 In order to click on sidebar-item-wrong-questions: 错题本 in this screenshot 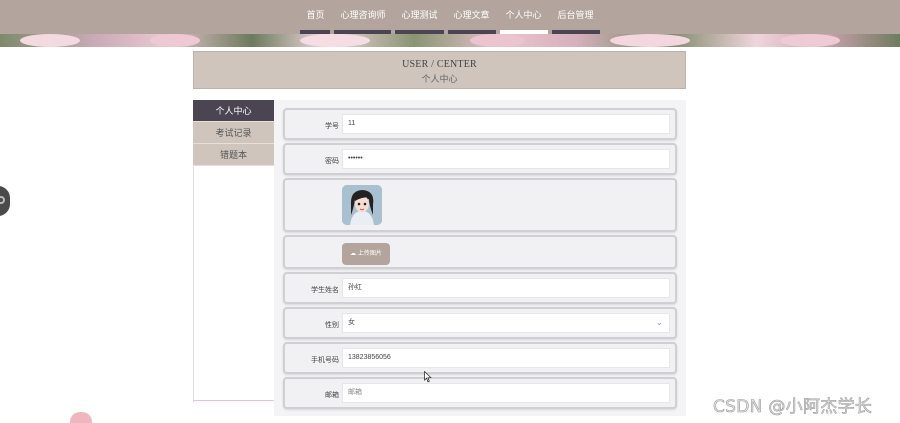, I will do `click(233, 155)`.